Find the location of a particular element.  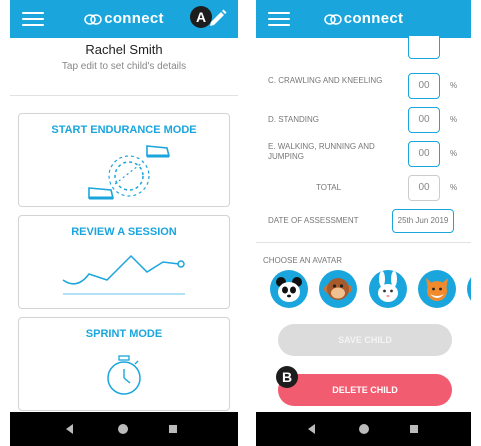

edit-hint: Tap edit to set child's details is located at coordinates (124, 66).